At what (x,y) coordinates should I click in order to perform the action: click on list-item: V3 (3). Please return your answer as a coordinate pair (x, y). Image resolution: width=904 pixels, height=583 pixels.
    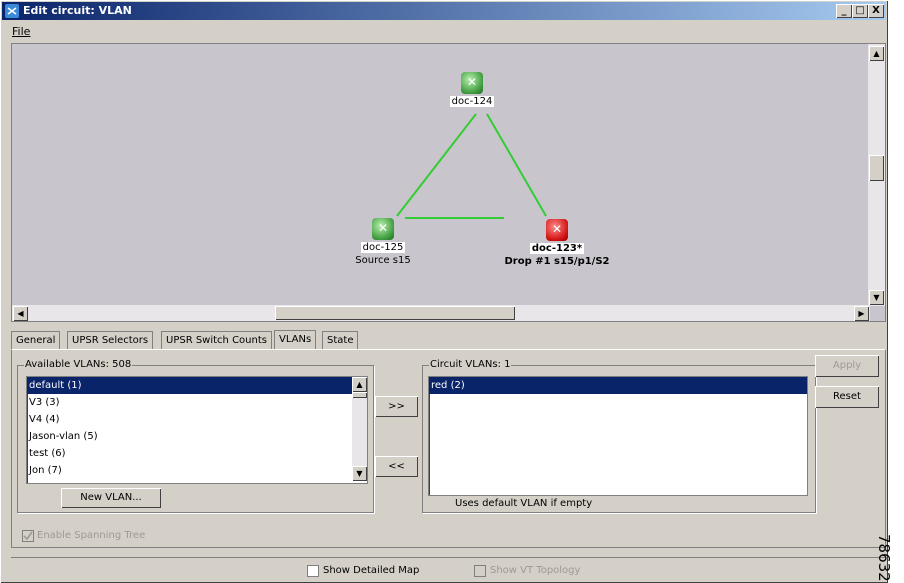
    Looking at the image, I should click on (197, 402).